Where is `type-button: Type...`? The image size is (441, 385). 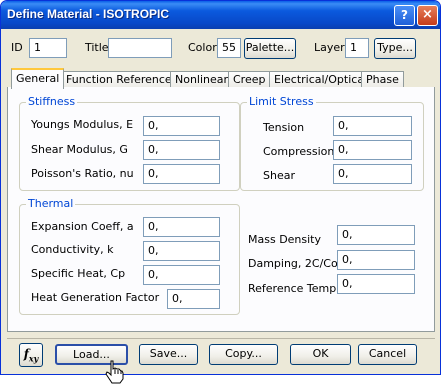
type-button: Type... is located at coordinates (395, 48).